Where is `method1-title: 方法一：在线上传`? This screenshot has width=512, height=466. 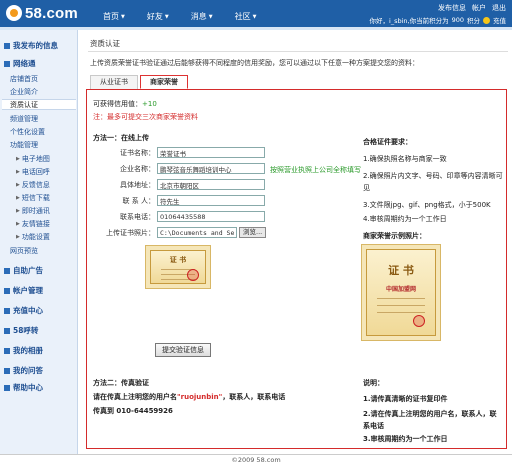 method1-title: 方法一：在线上传 is located at coordinates (121, 138).